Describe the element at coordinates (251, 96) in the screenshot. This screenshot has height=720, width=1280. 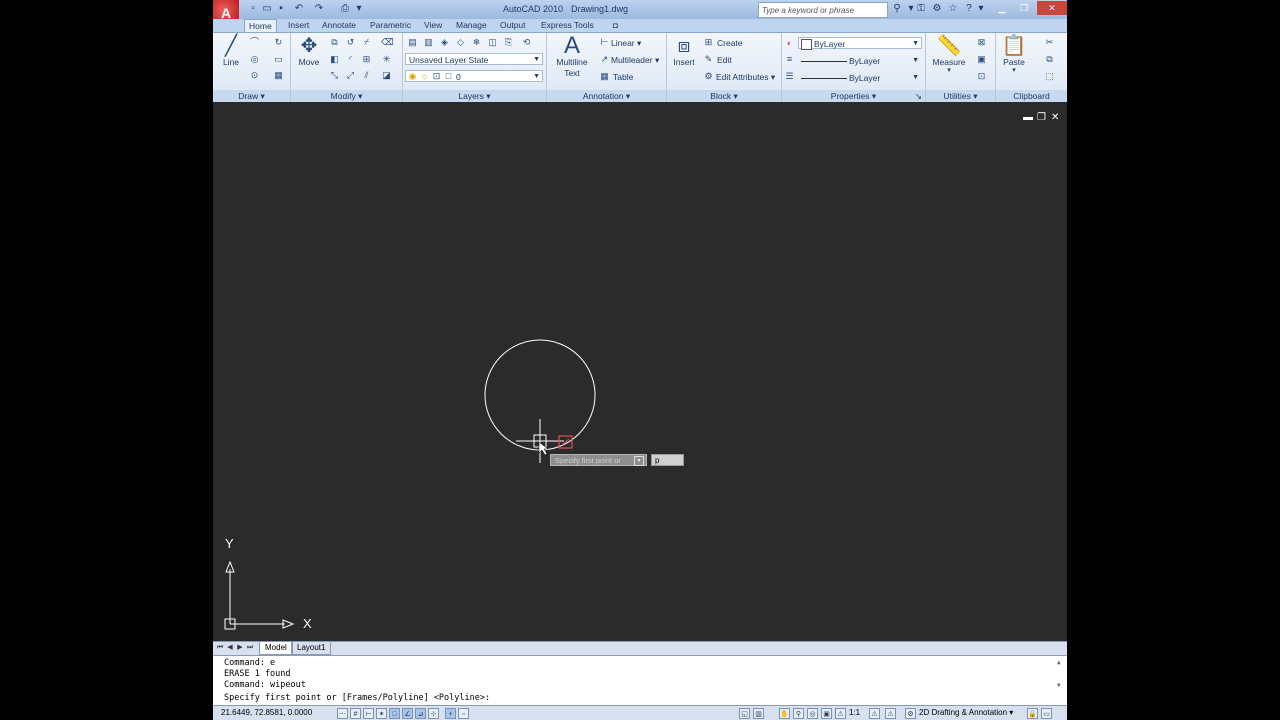
I see `draw-panel-title: Draw ▾` at that location.